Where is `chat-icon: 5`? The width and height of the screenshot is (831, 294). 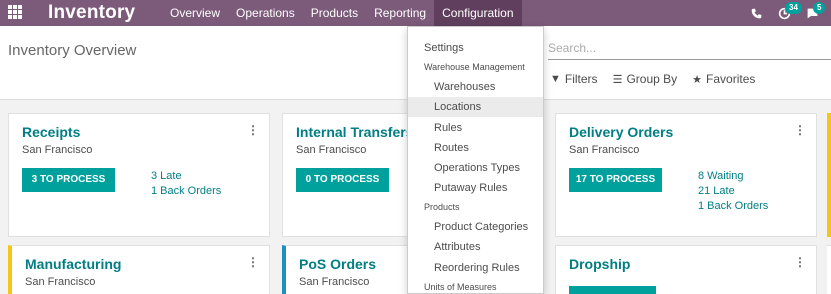 chat-icon: 5 is located at coordinates (814, 12).